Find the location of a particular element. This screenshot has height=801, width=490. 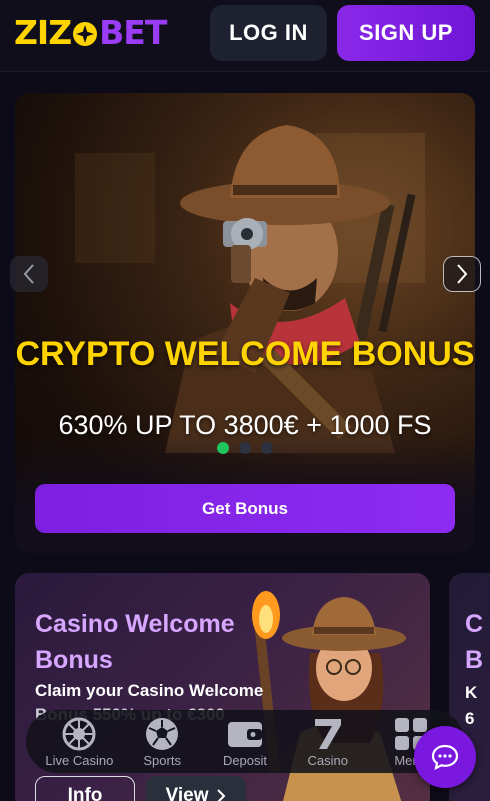

nav-label-sports: Sports is located at coordinates (162, 760).